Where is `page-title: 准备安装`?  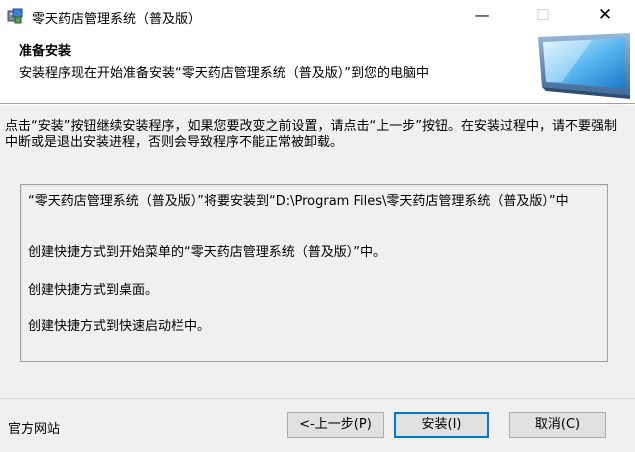
page-title: 准备安装 is located at coordinates (45, 51).